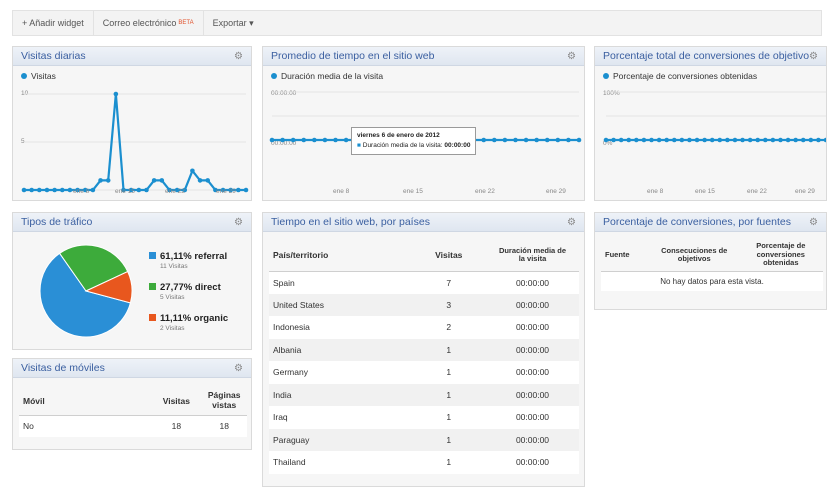 The width and height of the screenshot is (827, 487). I want to click on table-row: United States 3 00:00:00, so click(424, 304).